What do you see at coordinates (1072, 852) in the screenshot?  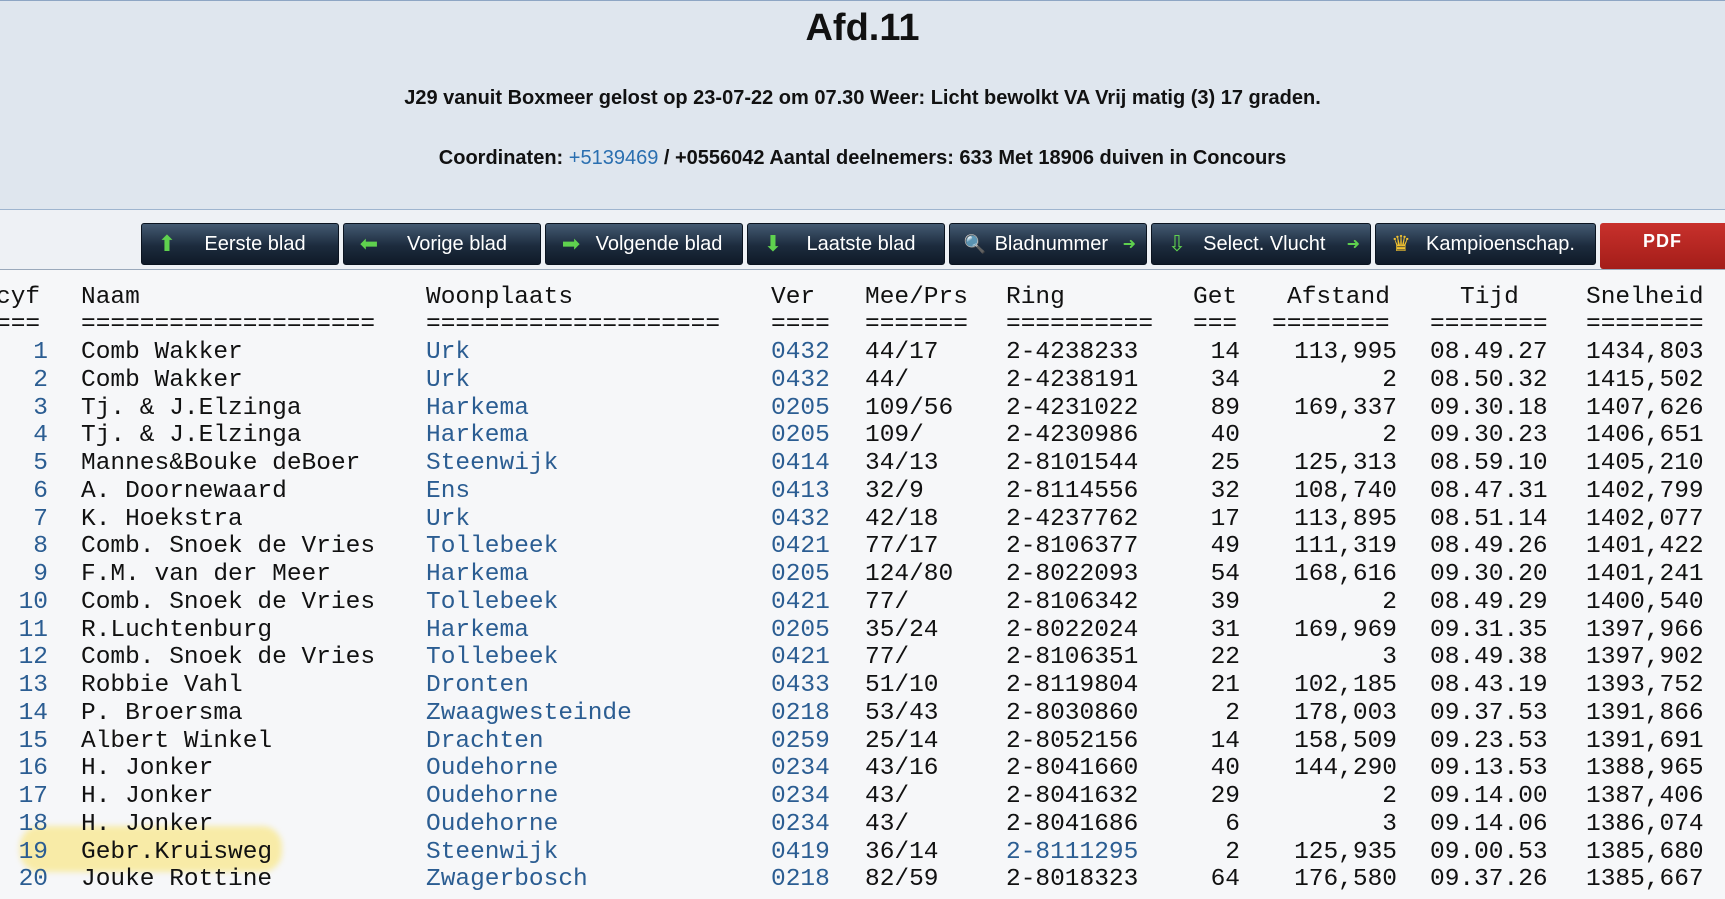 I see `cell-ring: 2-8111295` at bounding box center [1072, 852].